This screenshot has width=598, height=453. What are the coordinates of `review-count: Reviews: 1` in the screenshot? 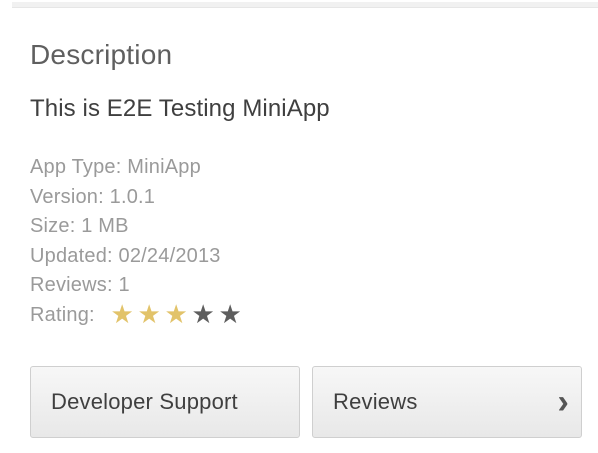 It's located at (80, 285).